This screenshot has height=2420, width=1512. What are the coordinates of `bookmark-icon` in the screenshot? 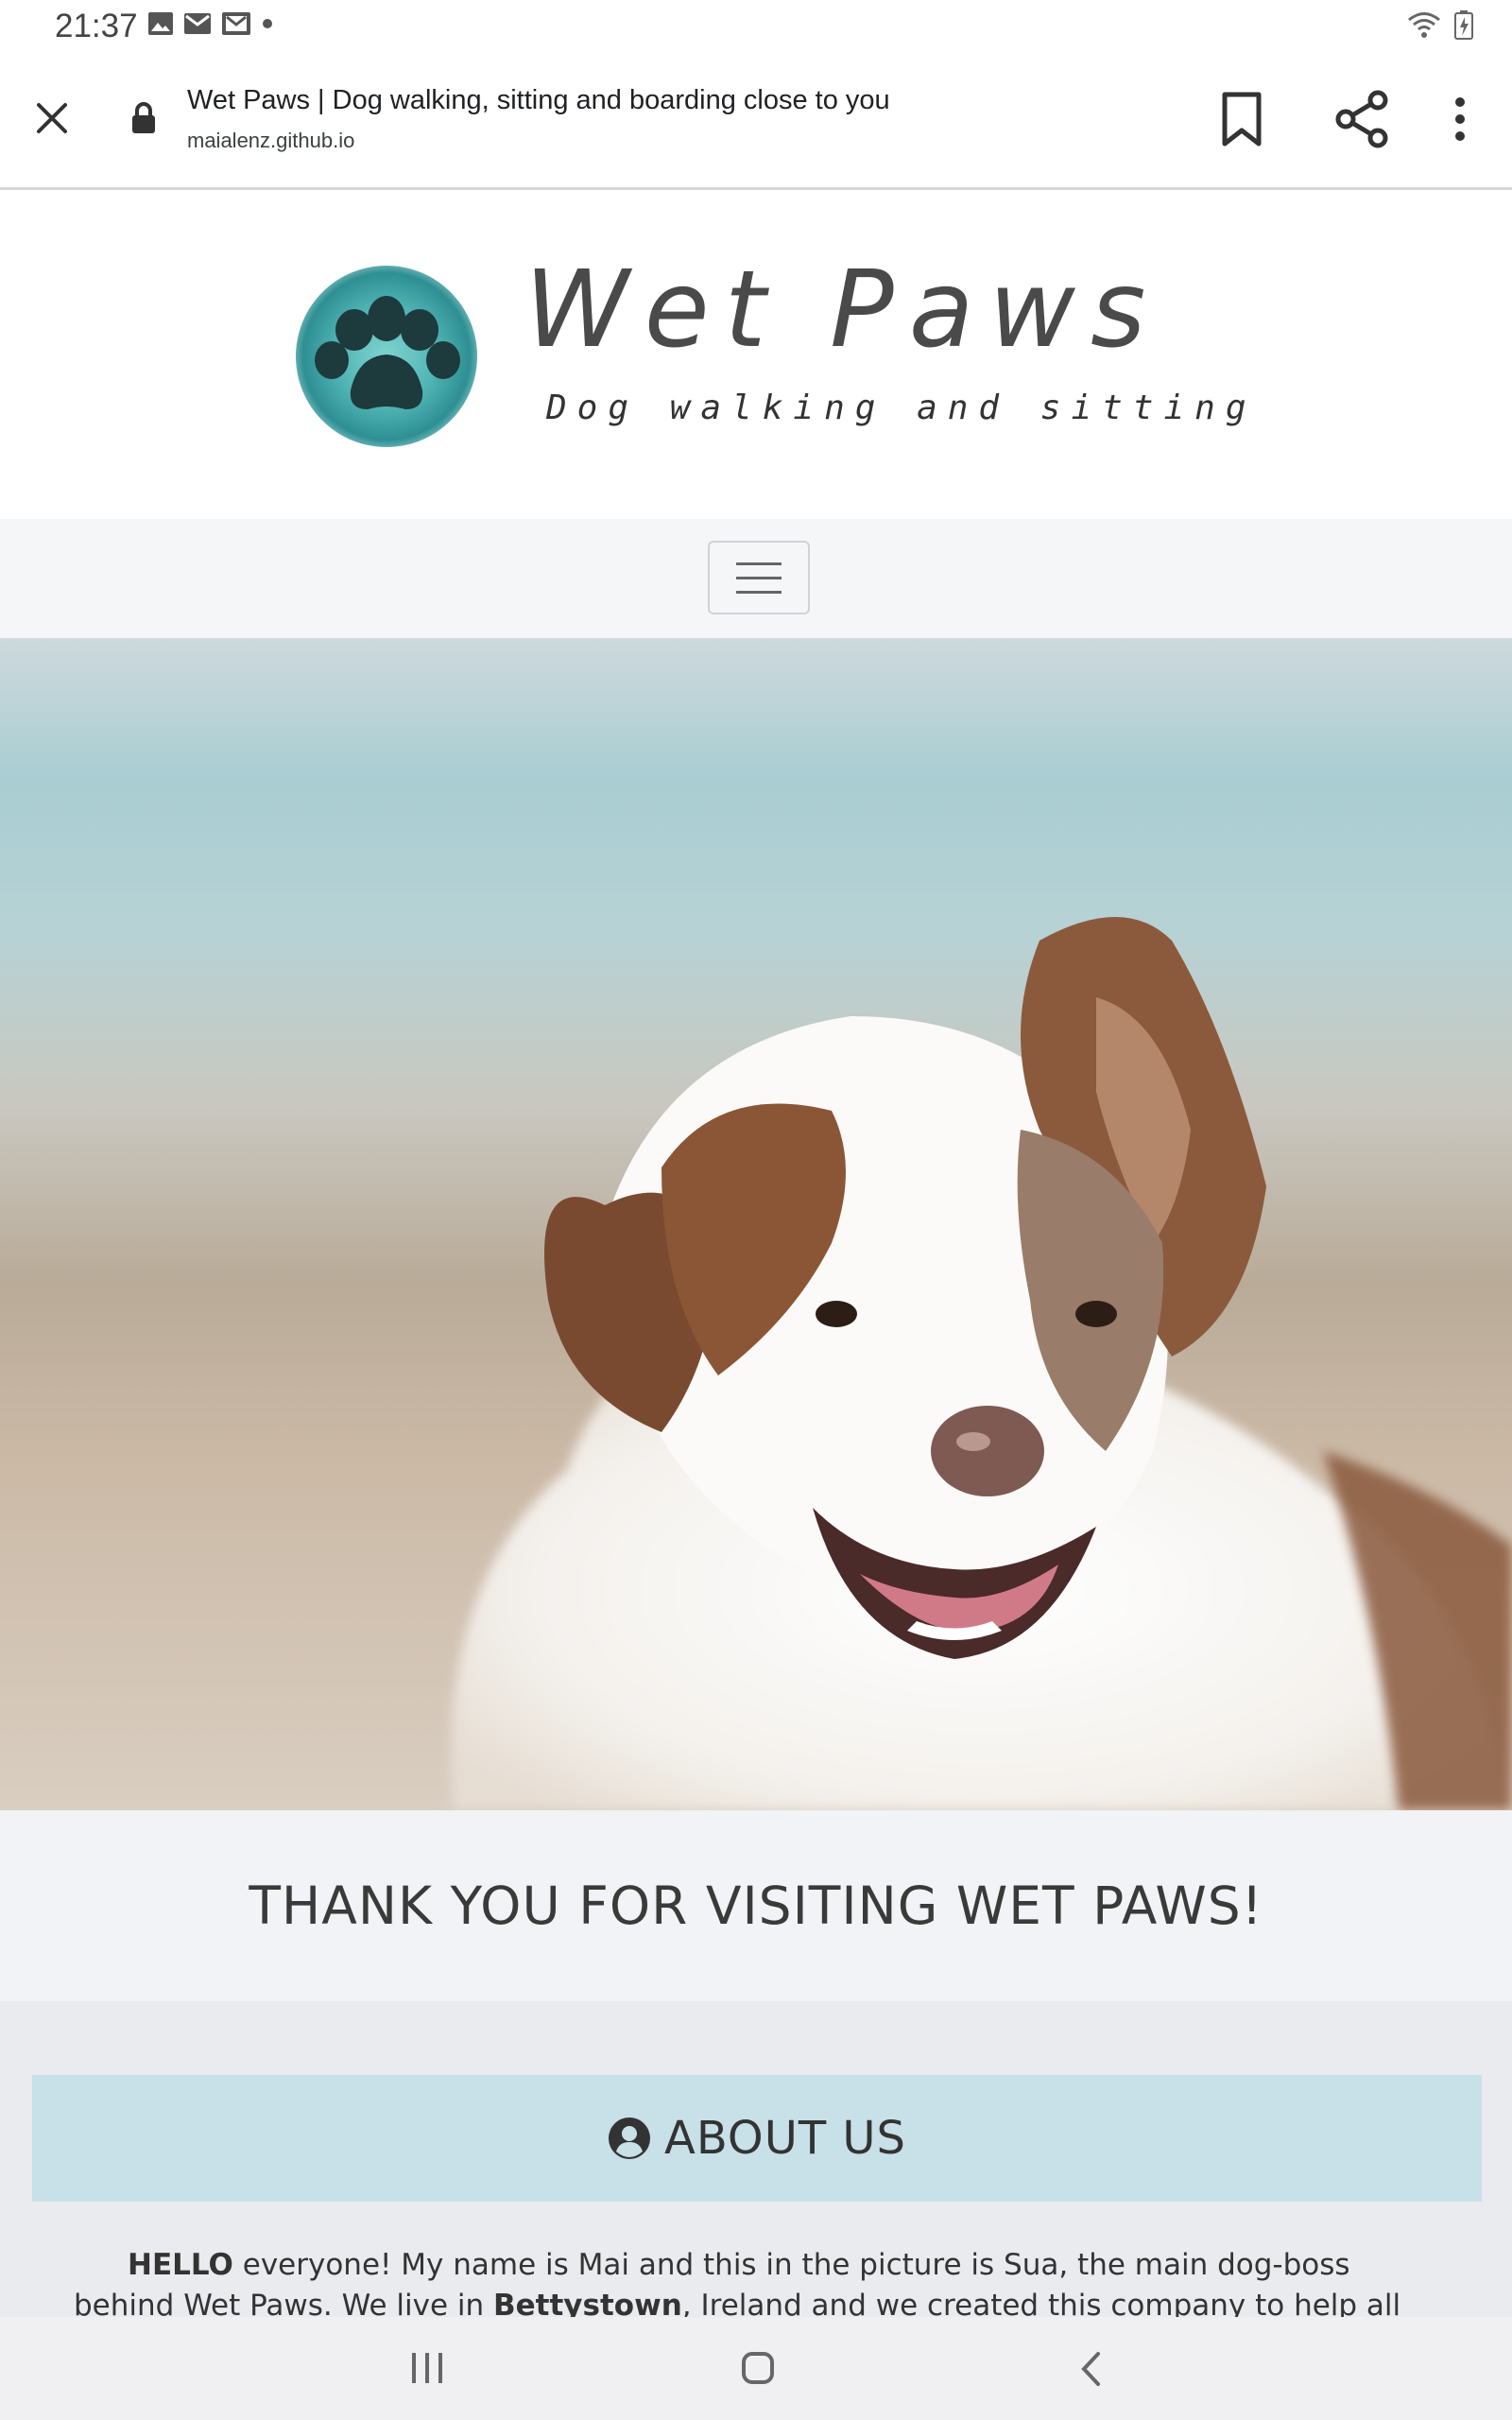 It's located at (1242, 119).